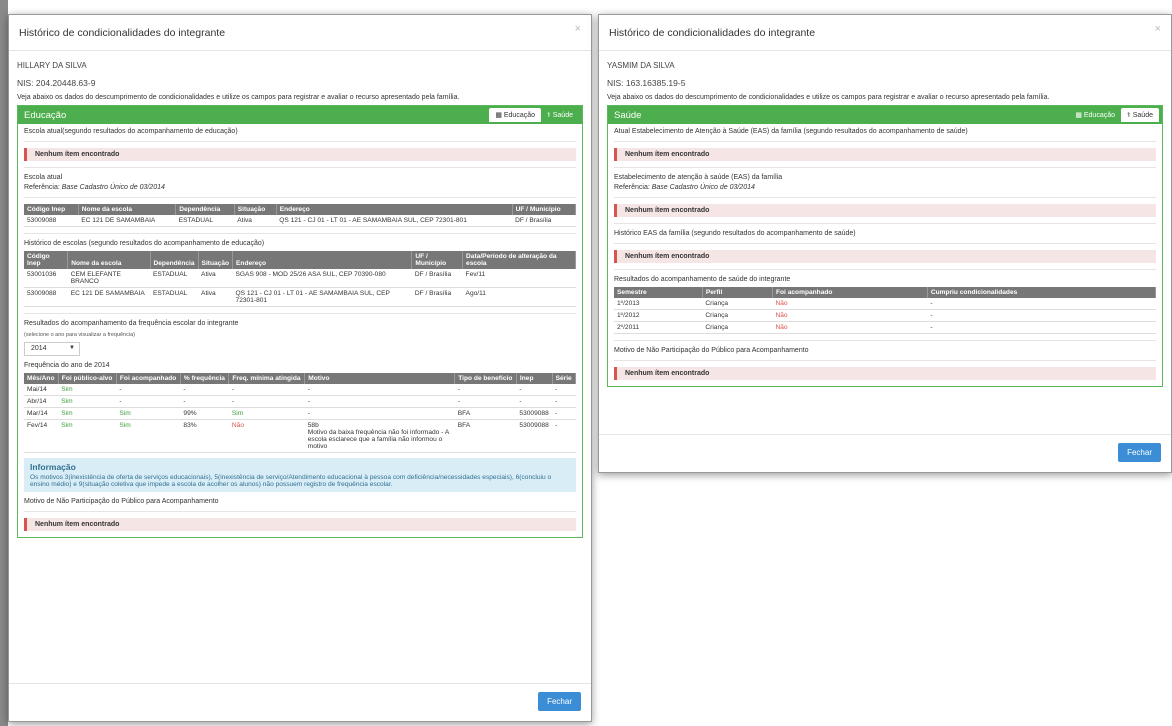 The height and width of the screenshot is (726, 1172). What do you see at coordinates (658, 292) in the screenshot?
I see `table-header: Semestre` at bounding box center [658, 292].